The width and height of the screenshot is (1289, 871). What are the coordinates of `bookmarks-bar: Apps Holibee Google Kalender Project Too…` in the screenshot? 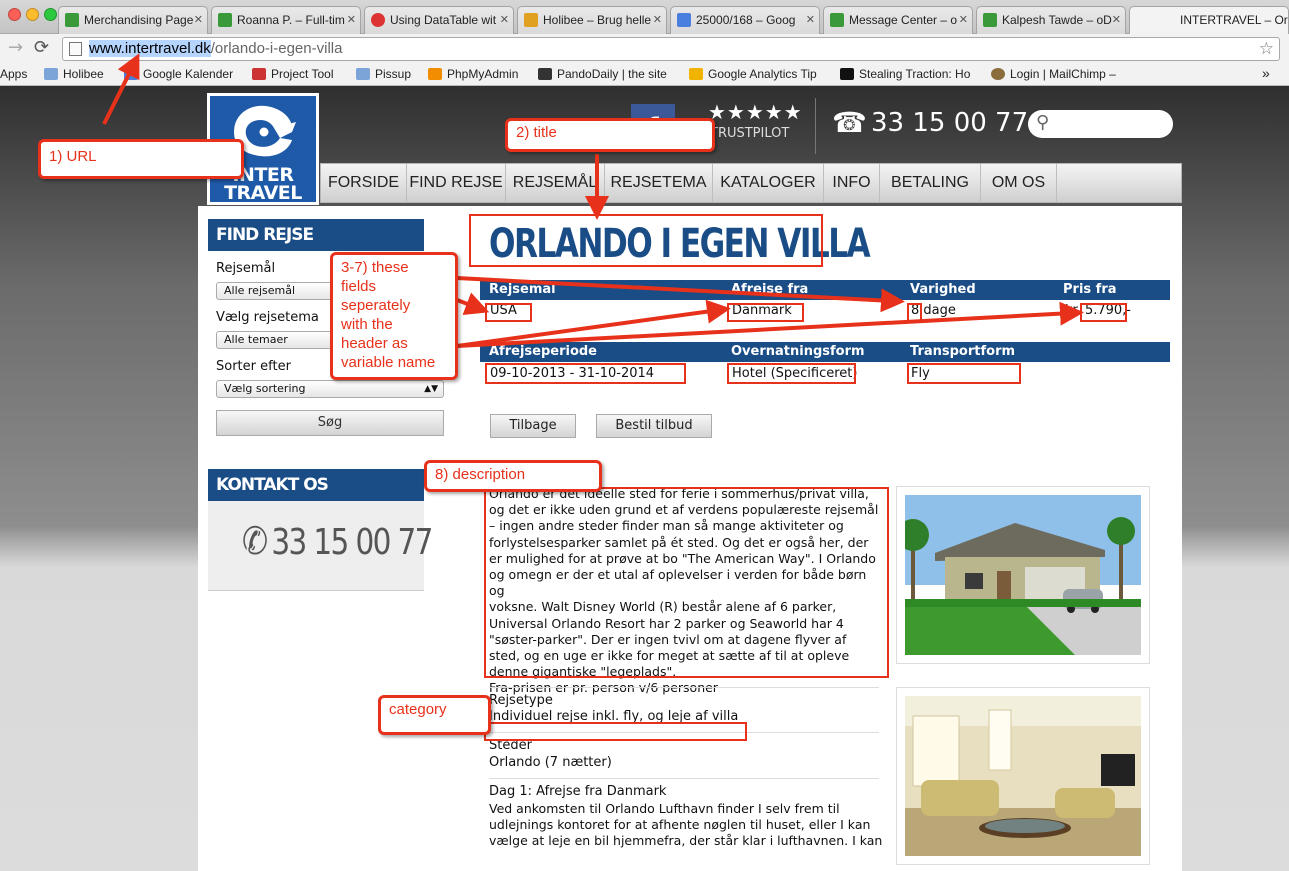 It's located at (644, 74).